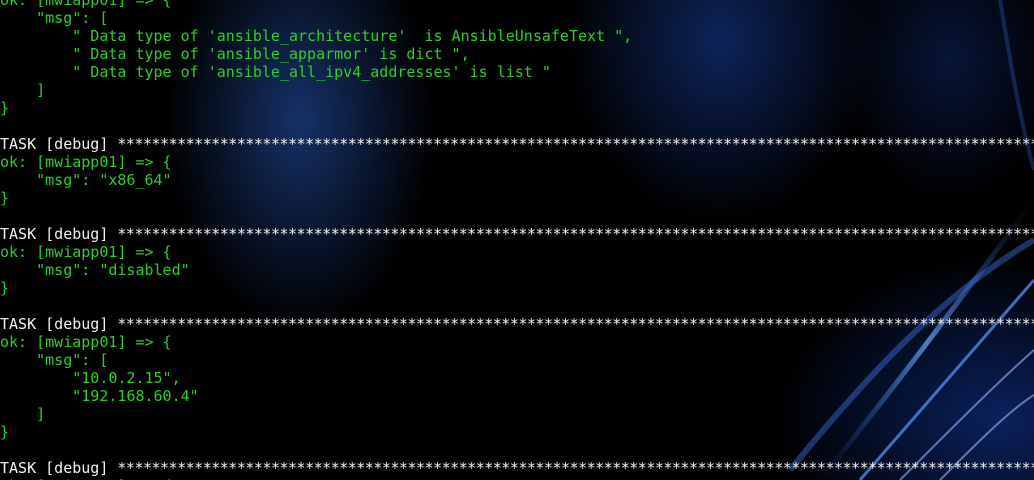 This screenshot has width=1034, height=480. What do you see at coordinates (99, 396) in the screenshot?
I see `output-line: "192.168.60.4"` at bounding box center [99, 396].